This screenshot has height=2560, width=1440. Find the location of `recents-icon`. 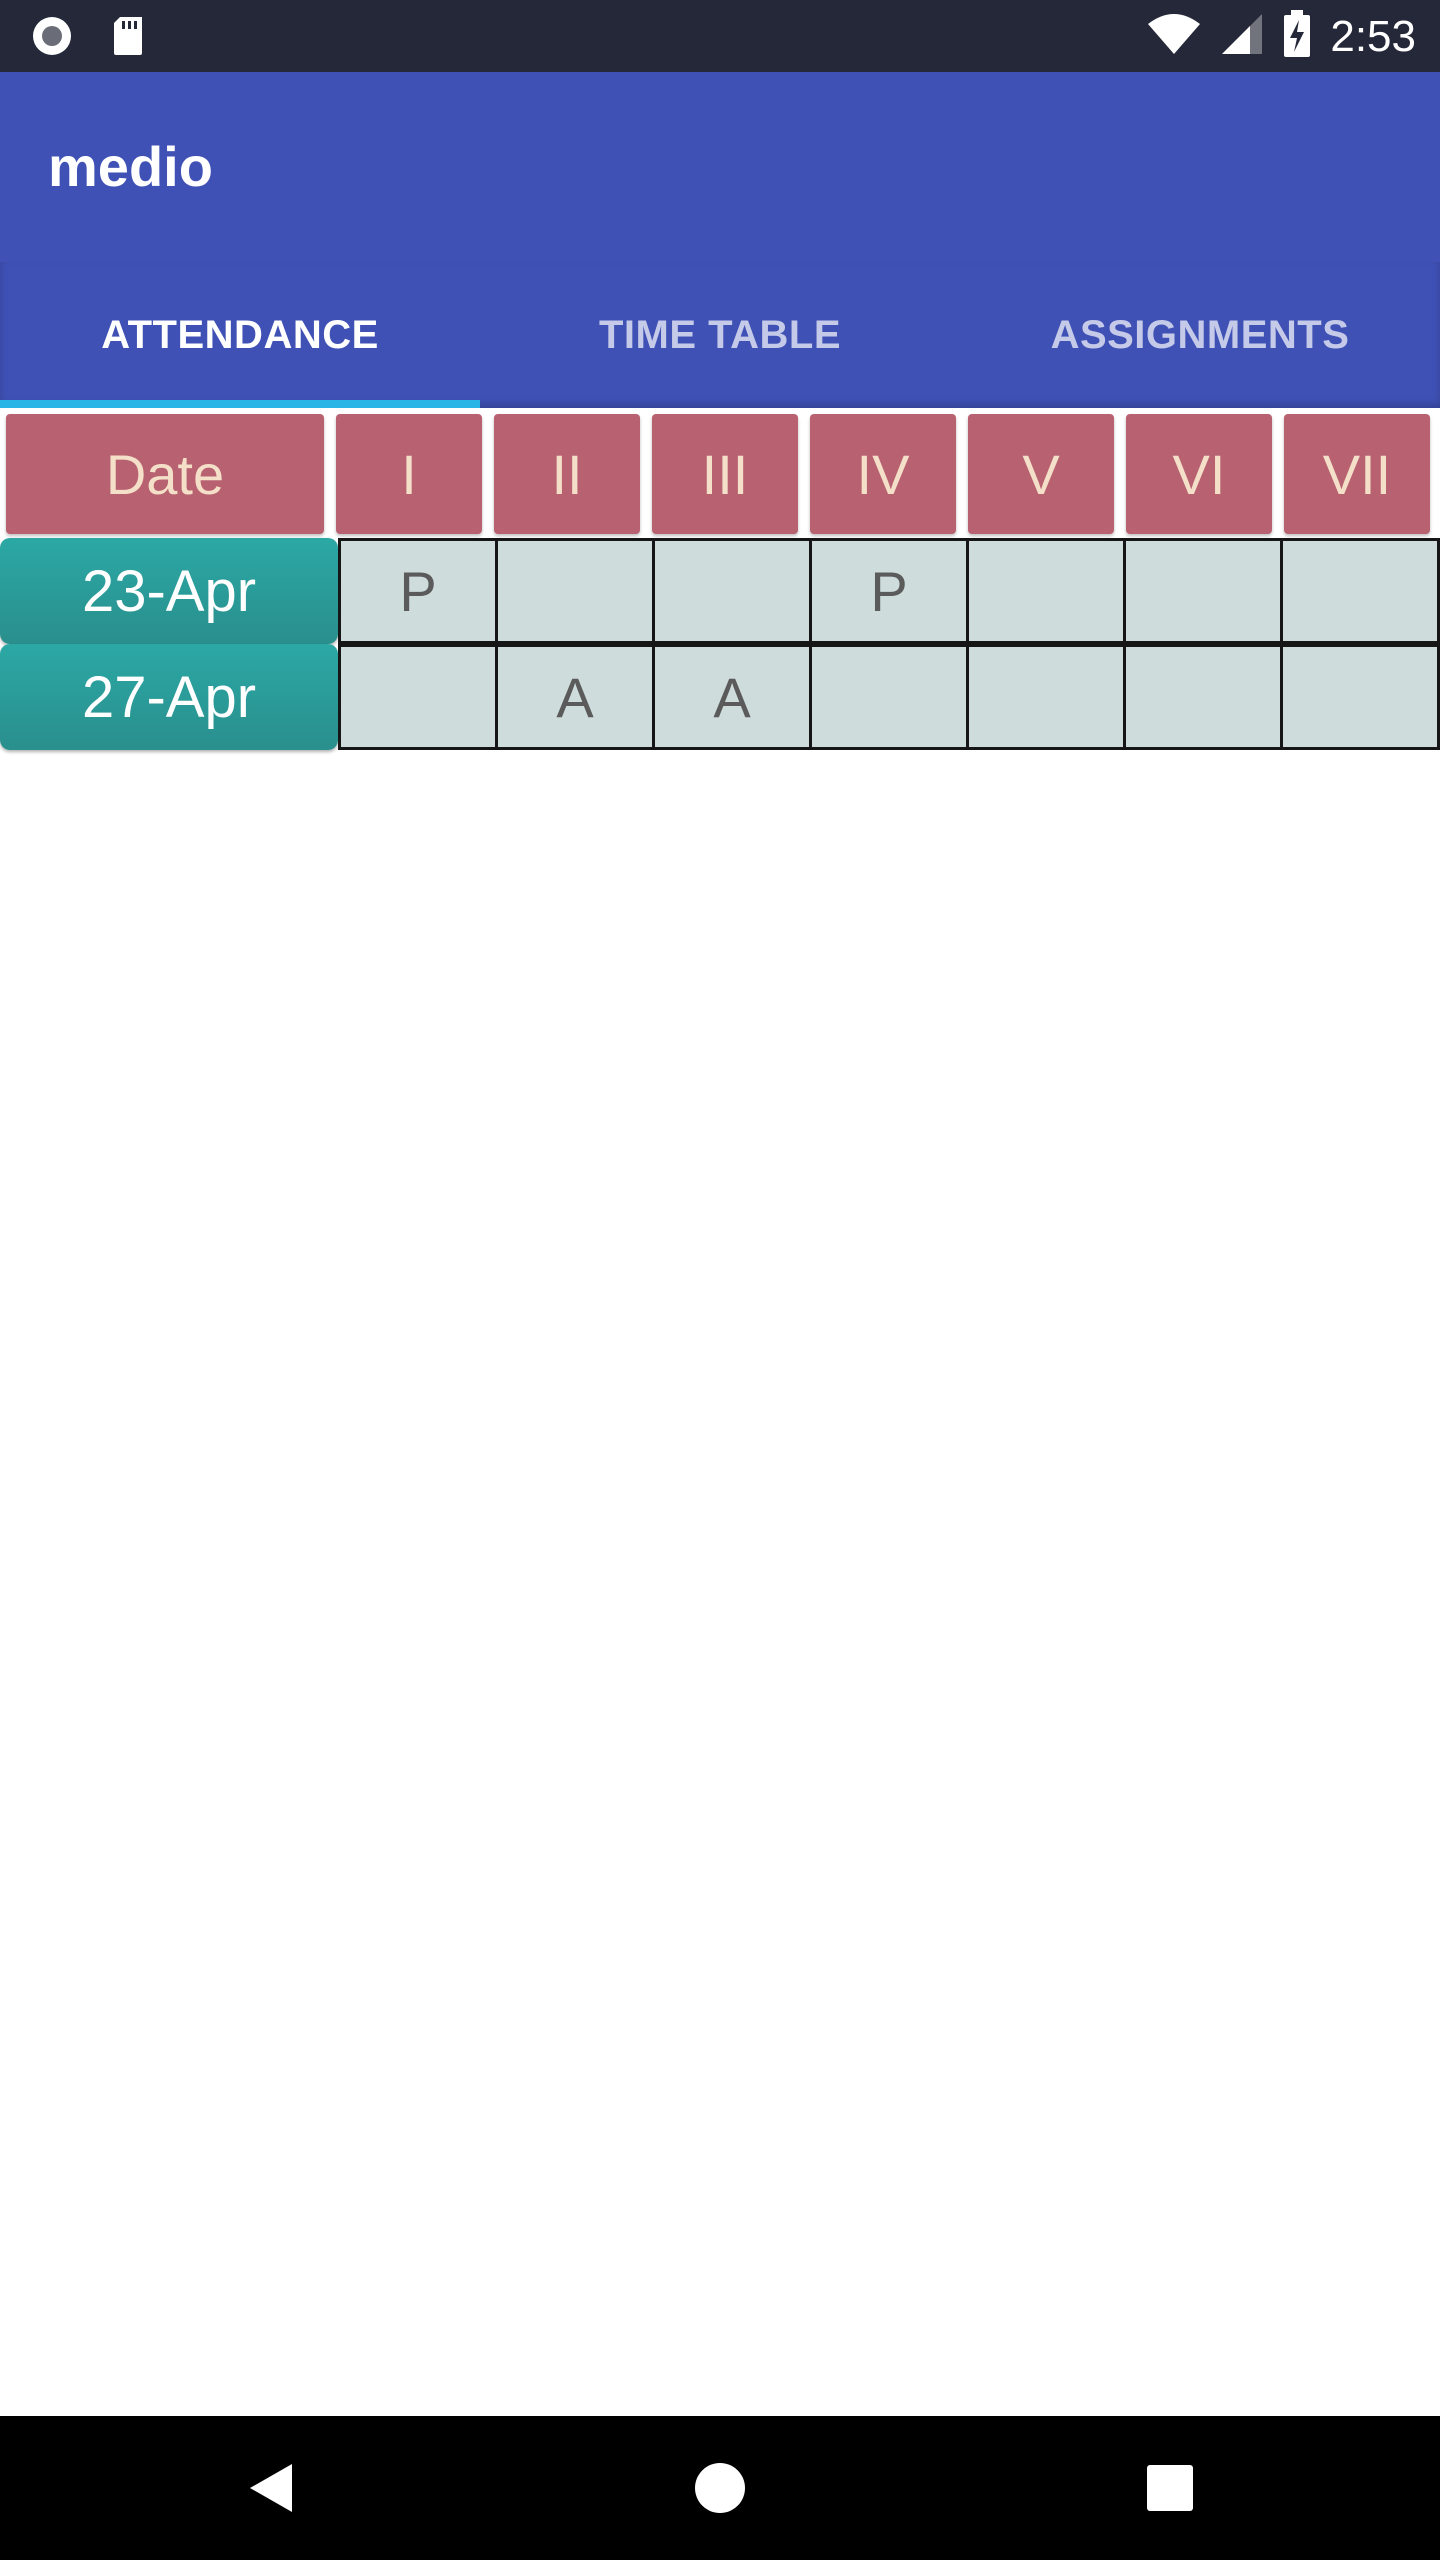

recents-icon is located at coordinates (1170, 2488).